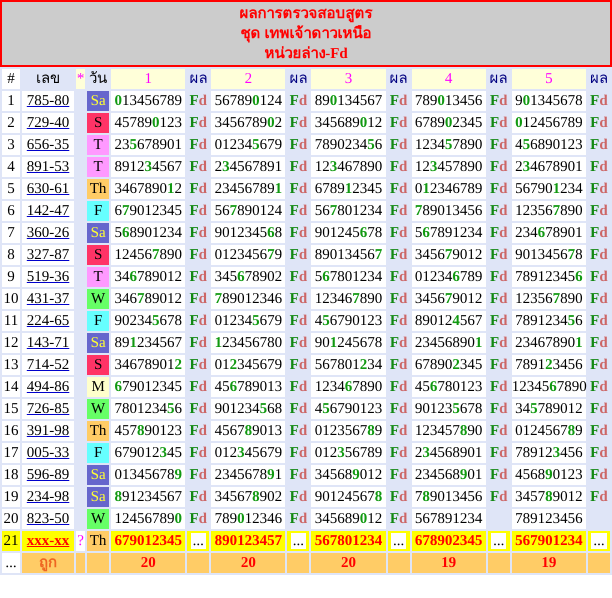 This screenshot has width=612, height=598. What do you see at coordinates (48, 299) in the screenshot?
I see `number-link: 431-37` at bounding box center [48, 299].